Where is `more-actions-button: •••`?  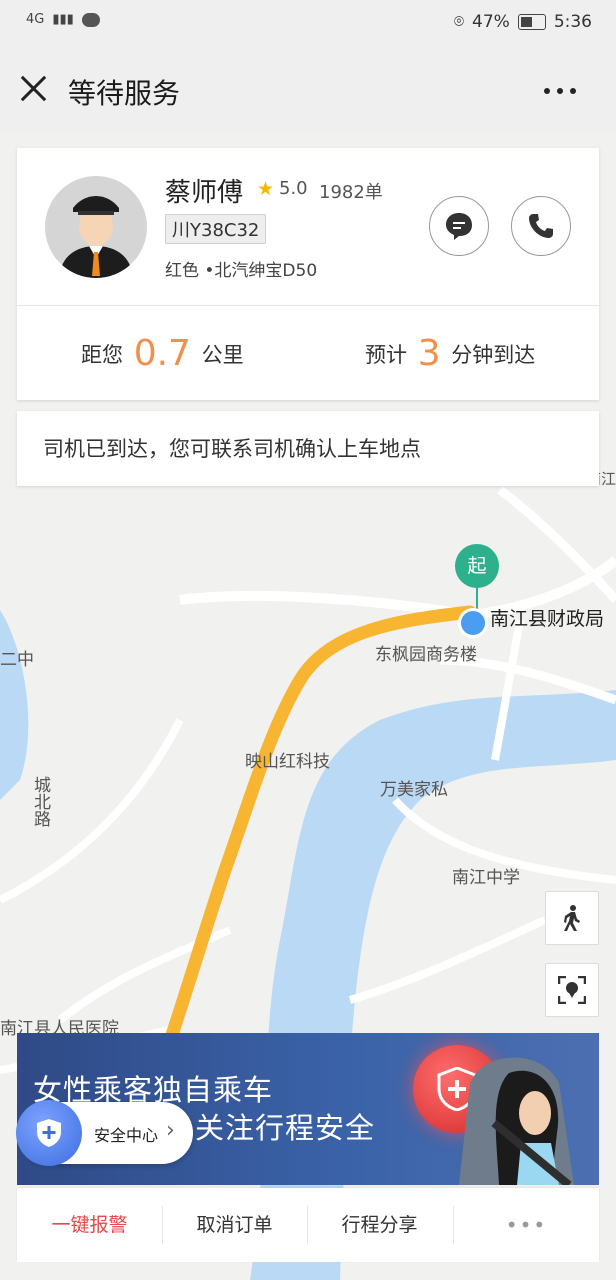
more-actions-button: ••• is located at coordinates (526, 1225).